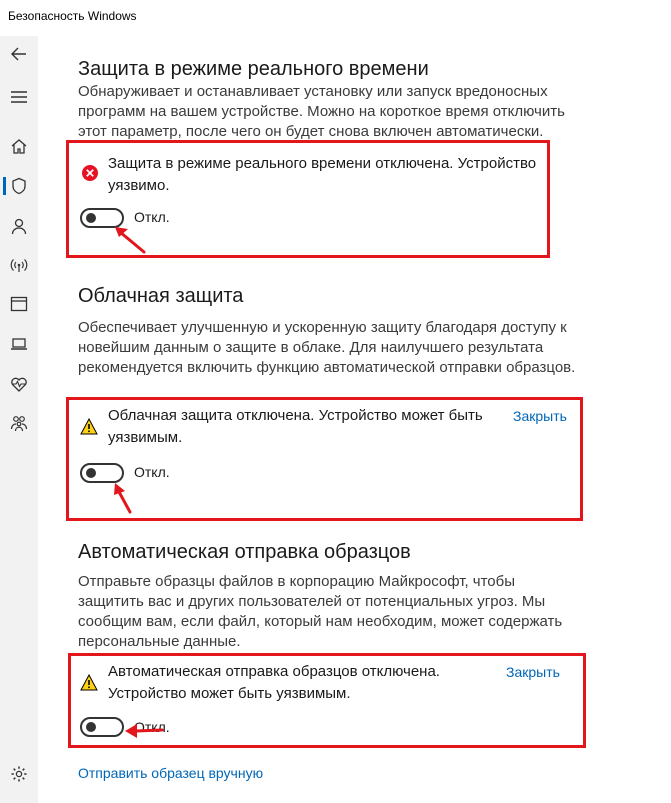  Describe the element at coordinates (324, 459) in the screenshot. I see `highlight-box-cloud` at that location.